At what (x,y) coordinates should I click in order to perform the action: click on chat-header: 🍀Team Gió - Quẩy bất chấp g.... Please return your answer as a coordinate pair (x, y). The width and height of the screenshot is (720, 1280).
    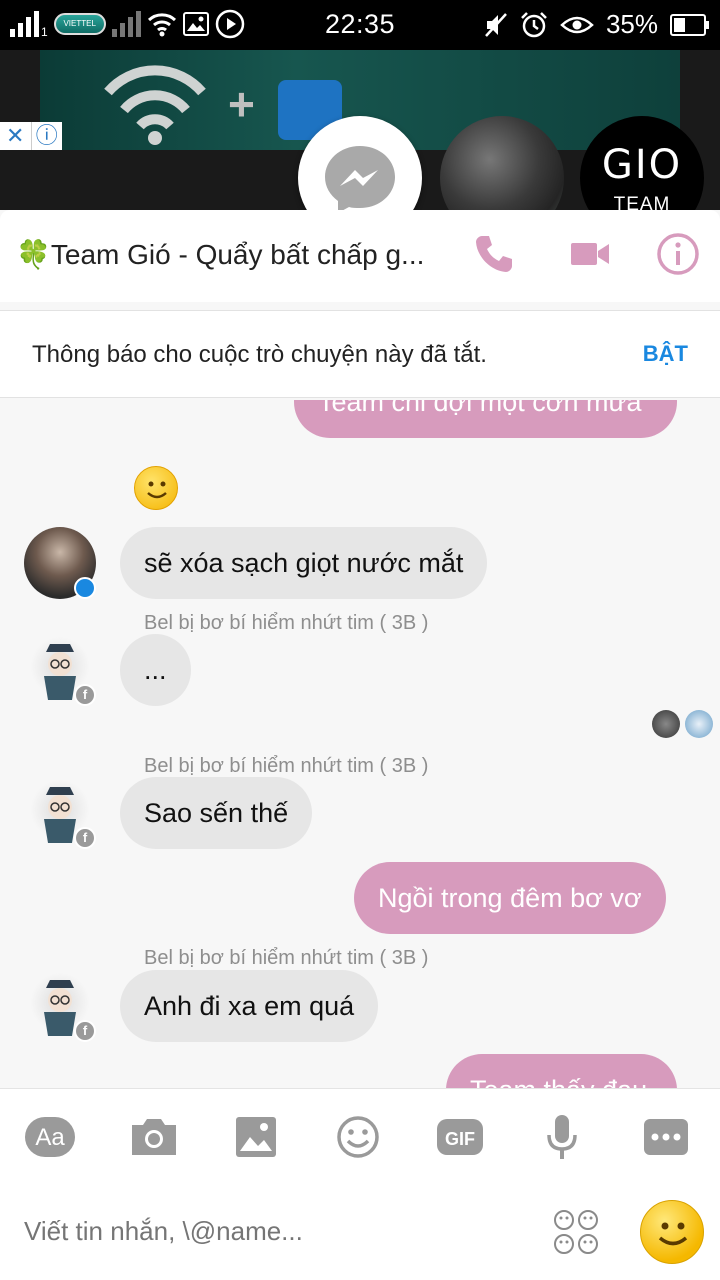
    Looking at the image, I should click on (360, 256).